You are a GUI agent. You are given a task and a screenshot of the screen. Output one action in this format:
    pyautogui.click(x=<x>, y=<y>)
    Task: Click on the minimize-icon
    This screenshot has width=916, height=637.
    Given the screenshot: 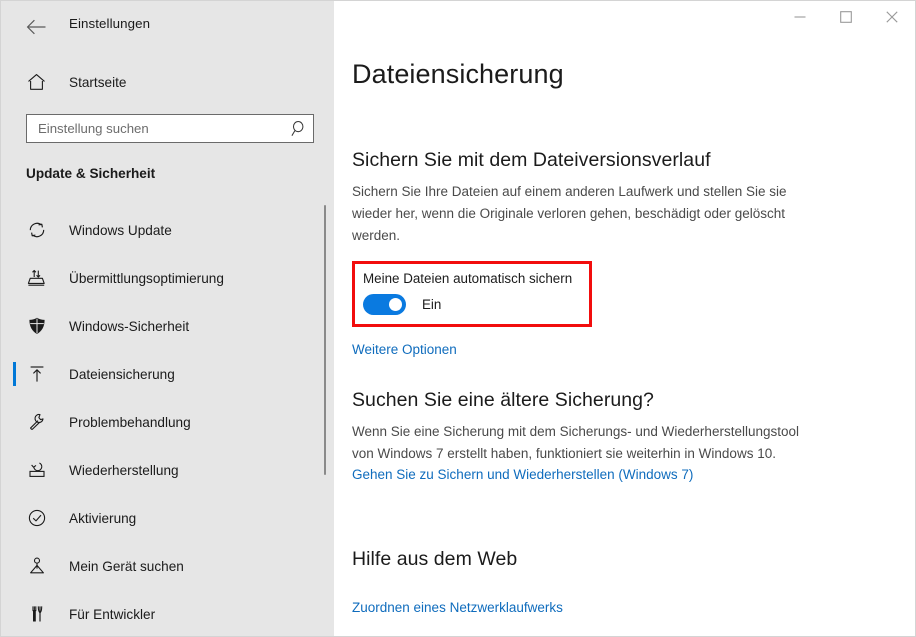 What is the action you would take?
    pyautogui.click(x=800, y=17)
    